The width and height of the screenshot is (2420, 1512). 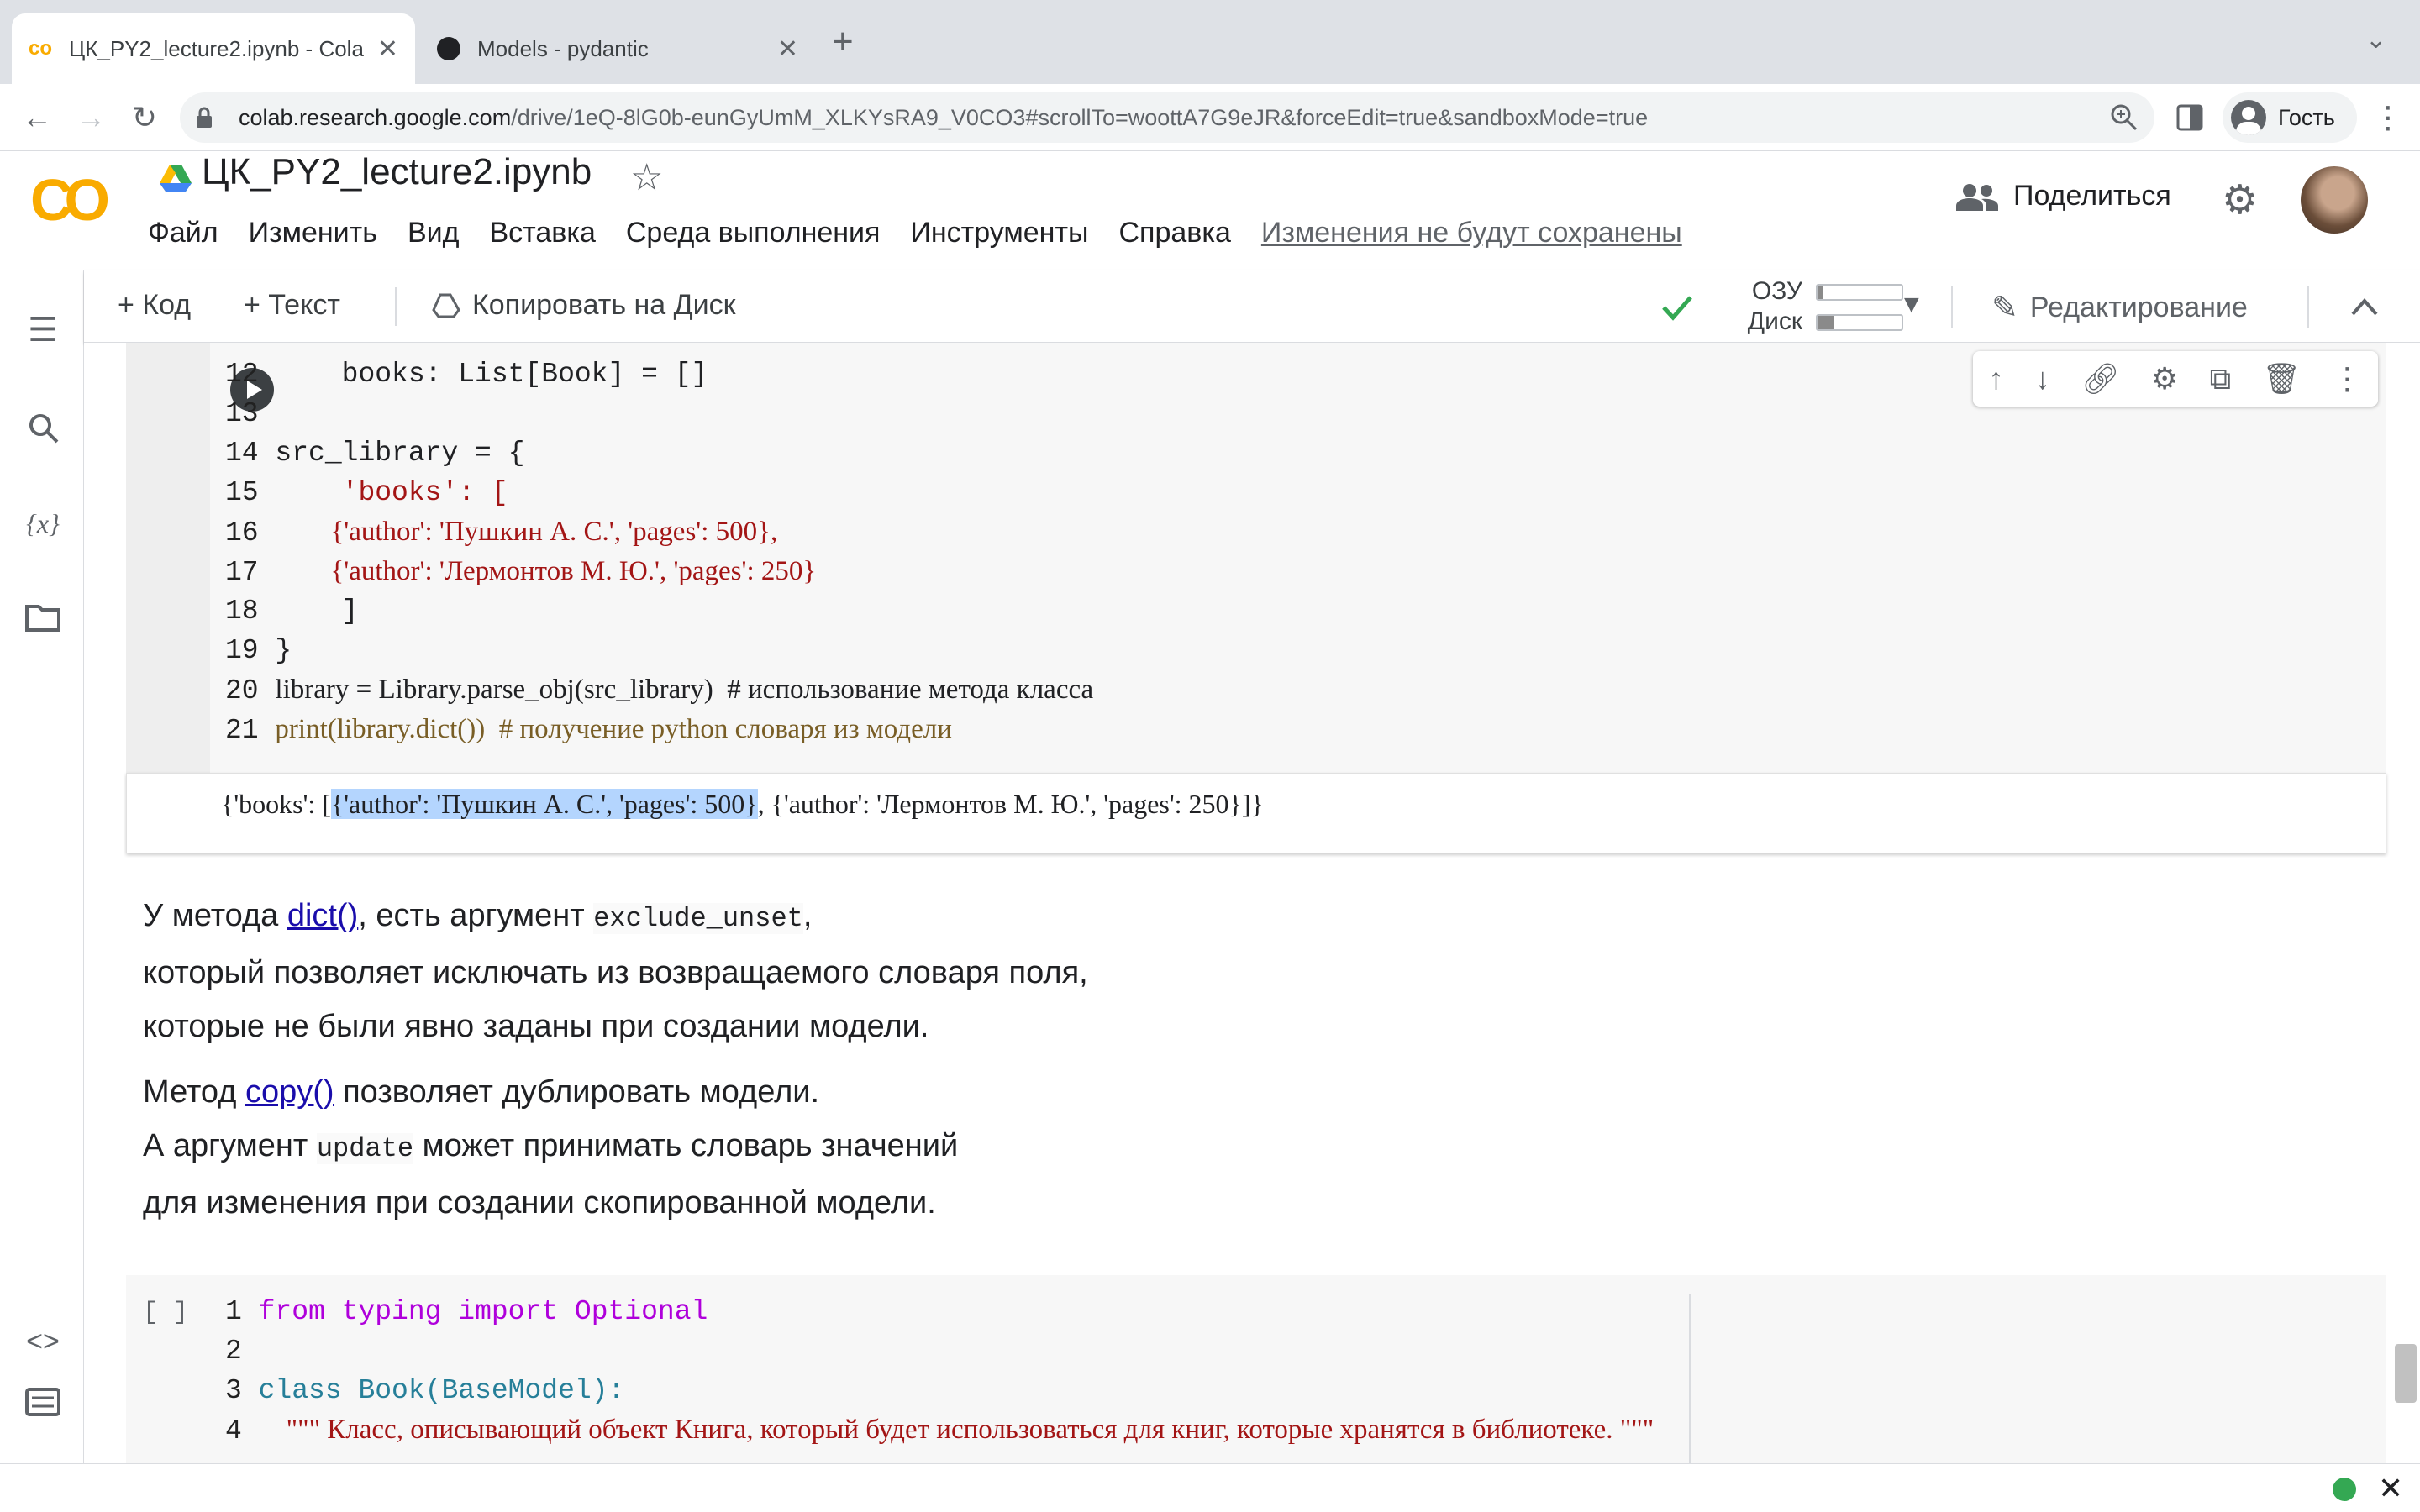 I want to click on mirror-cell-icon: ⧉, so click(x=2220, y=379).